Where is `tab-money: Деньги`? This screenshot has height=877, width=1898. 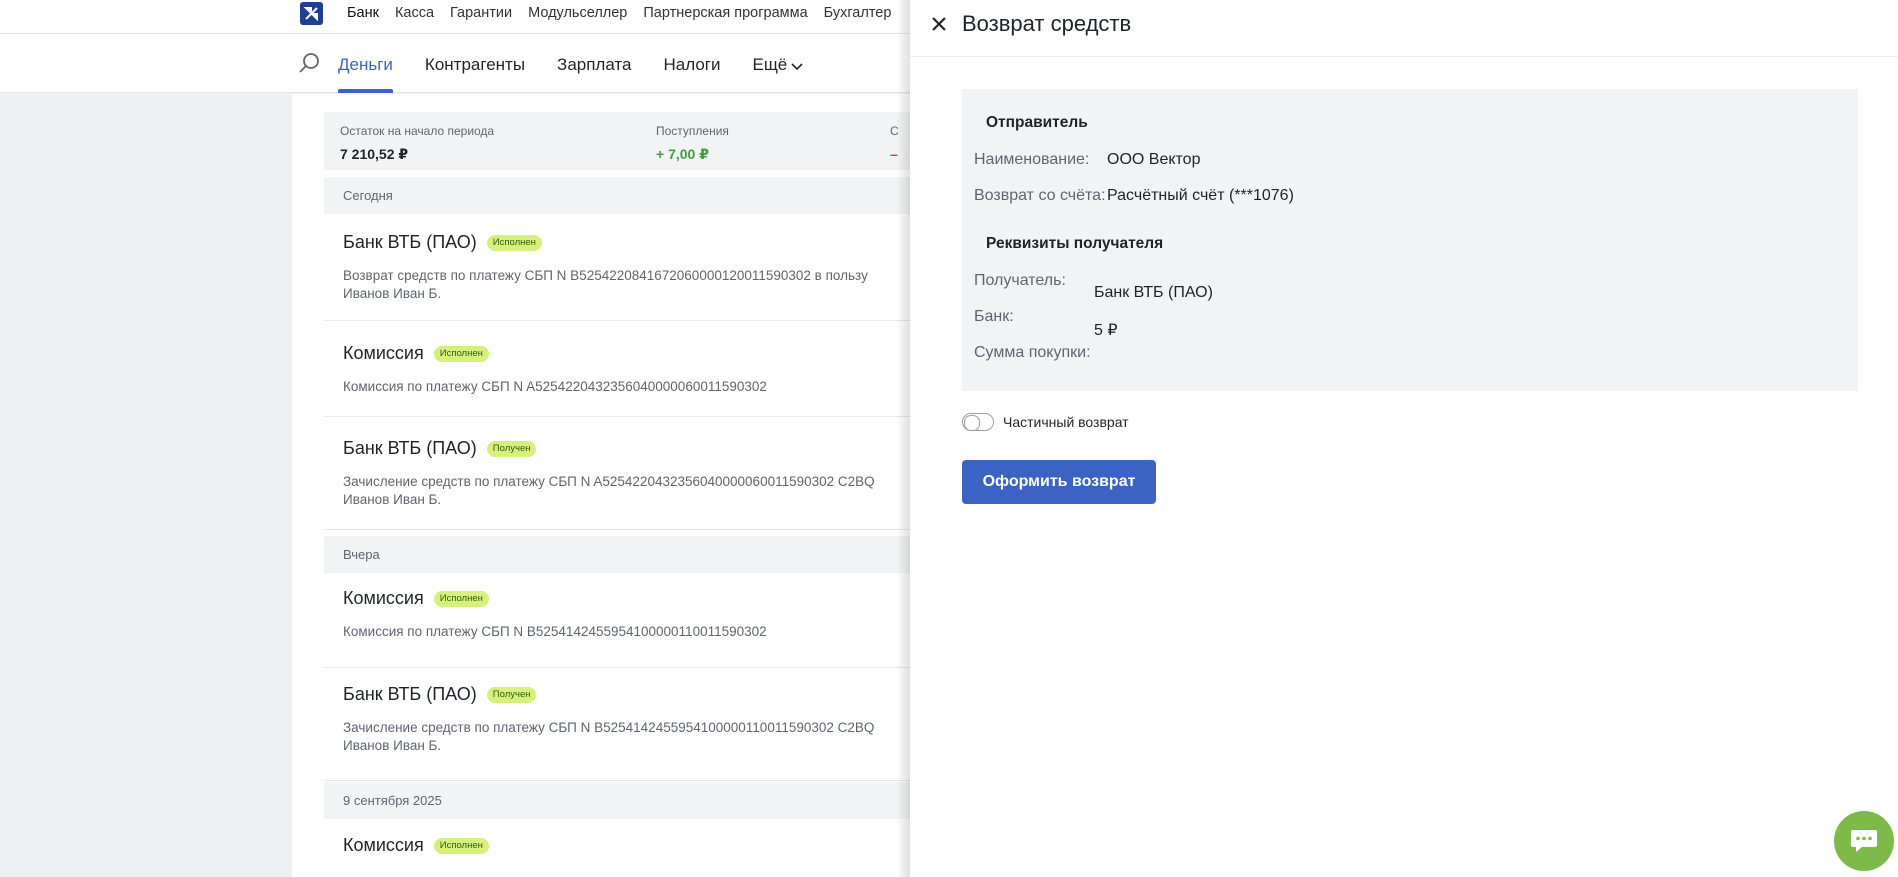
tab-money: Деньги is located at coordinates (365, 63).